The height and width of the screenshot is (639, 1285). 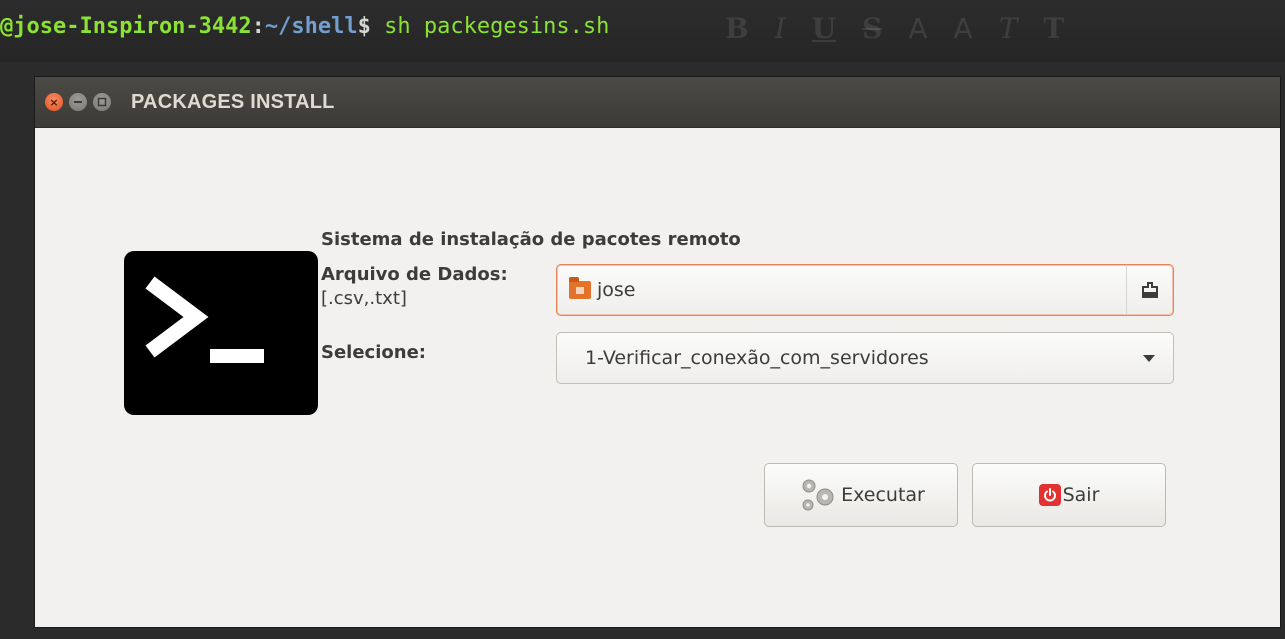 What do you see at coordinates (497, 26) in the screenshot?
I see `prompt-command: sh packegesins.sh` at bounding box center [497, 26].